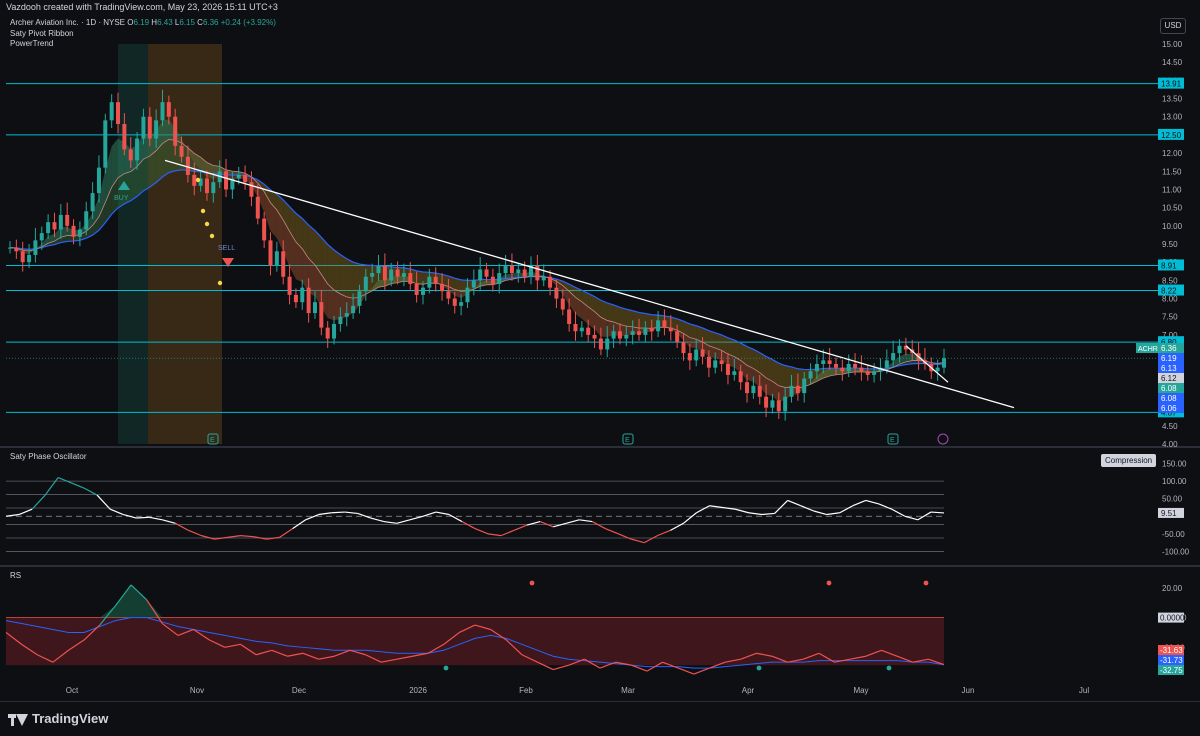 The image size is (1200, 736). I want to click on tradingview-logo: TradingView, so click(58, 718).